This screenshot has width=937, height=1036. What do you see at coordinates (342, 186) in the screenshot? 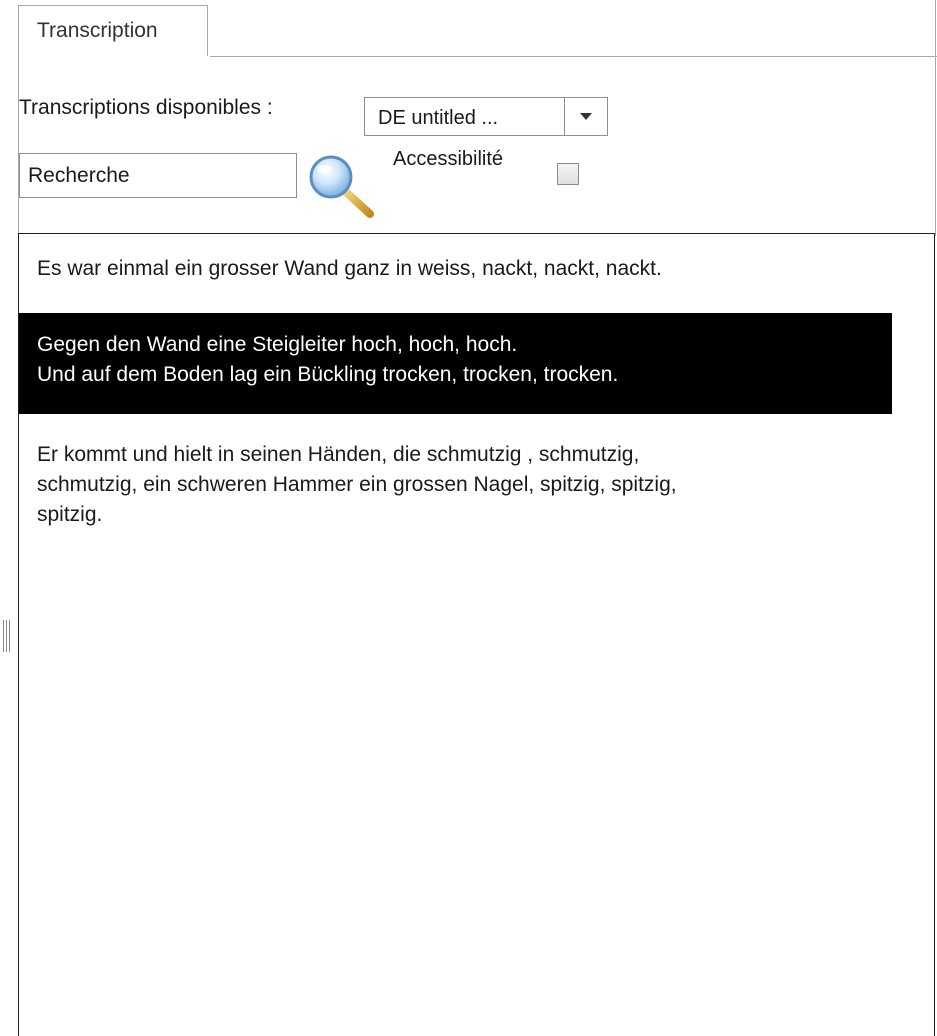
I see `search-icon` at bounding box center [342, 186].